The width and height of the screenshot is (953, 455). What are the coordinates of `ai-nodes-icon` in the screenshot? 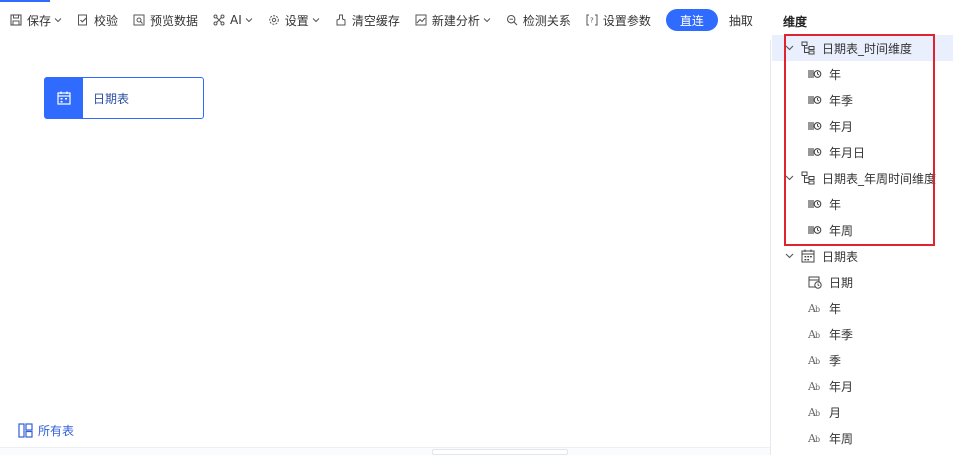 It's located at (219, 20).